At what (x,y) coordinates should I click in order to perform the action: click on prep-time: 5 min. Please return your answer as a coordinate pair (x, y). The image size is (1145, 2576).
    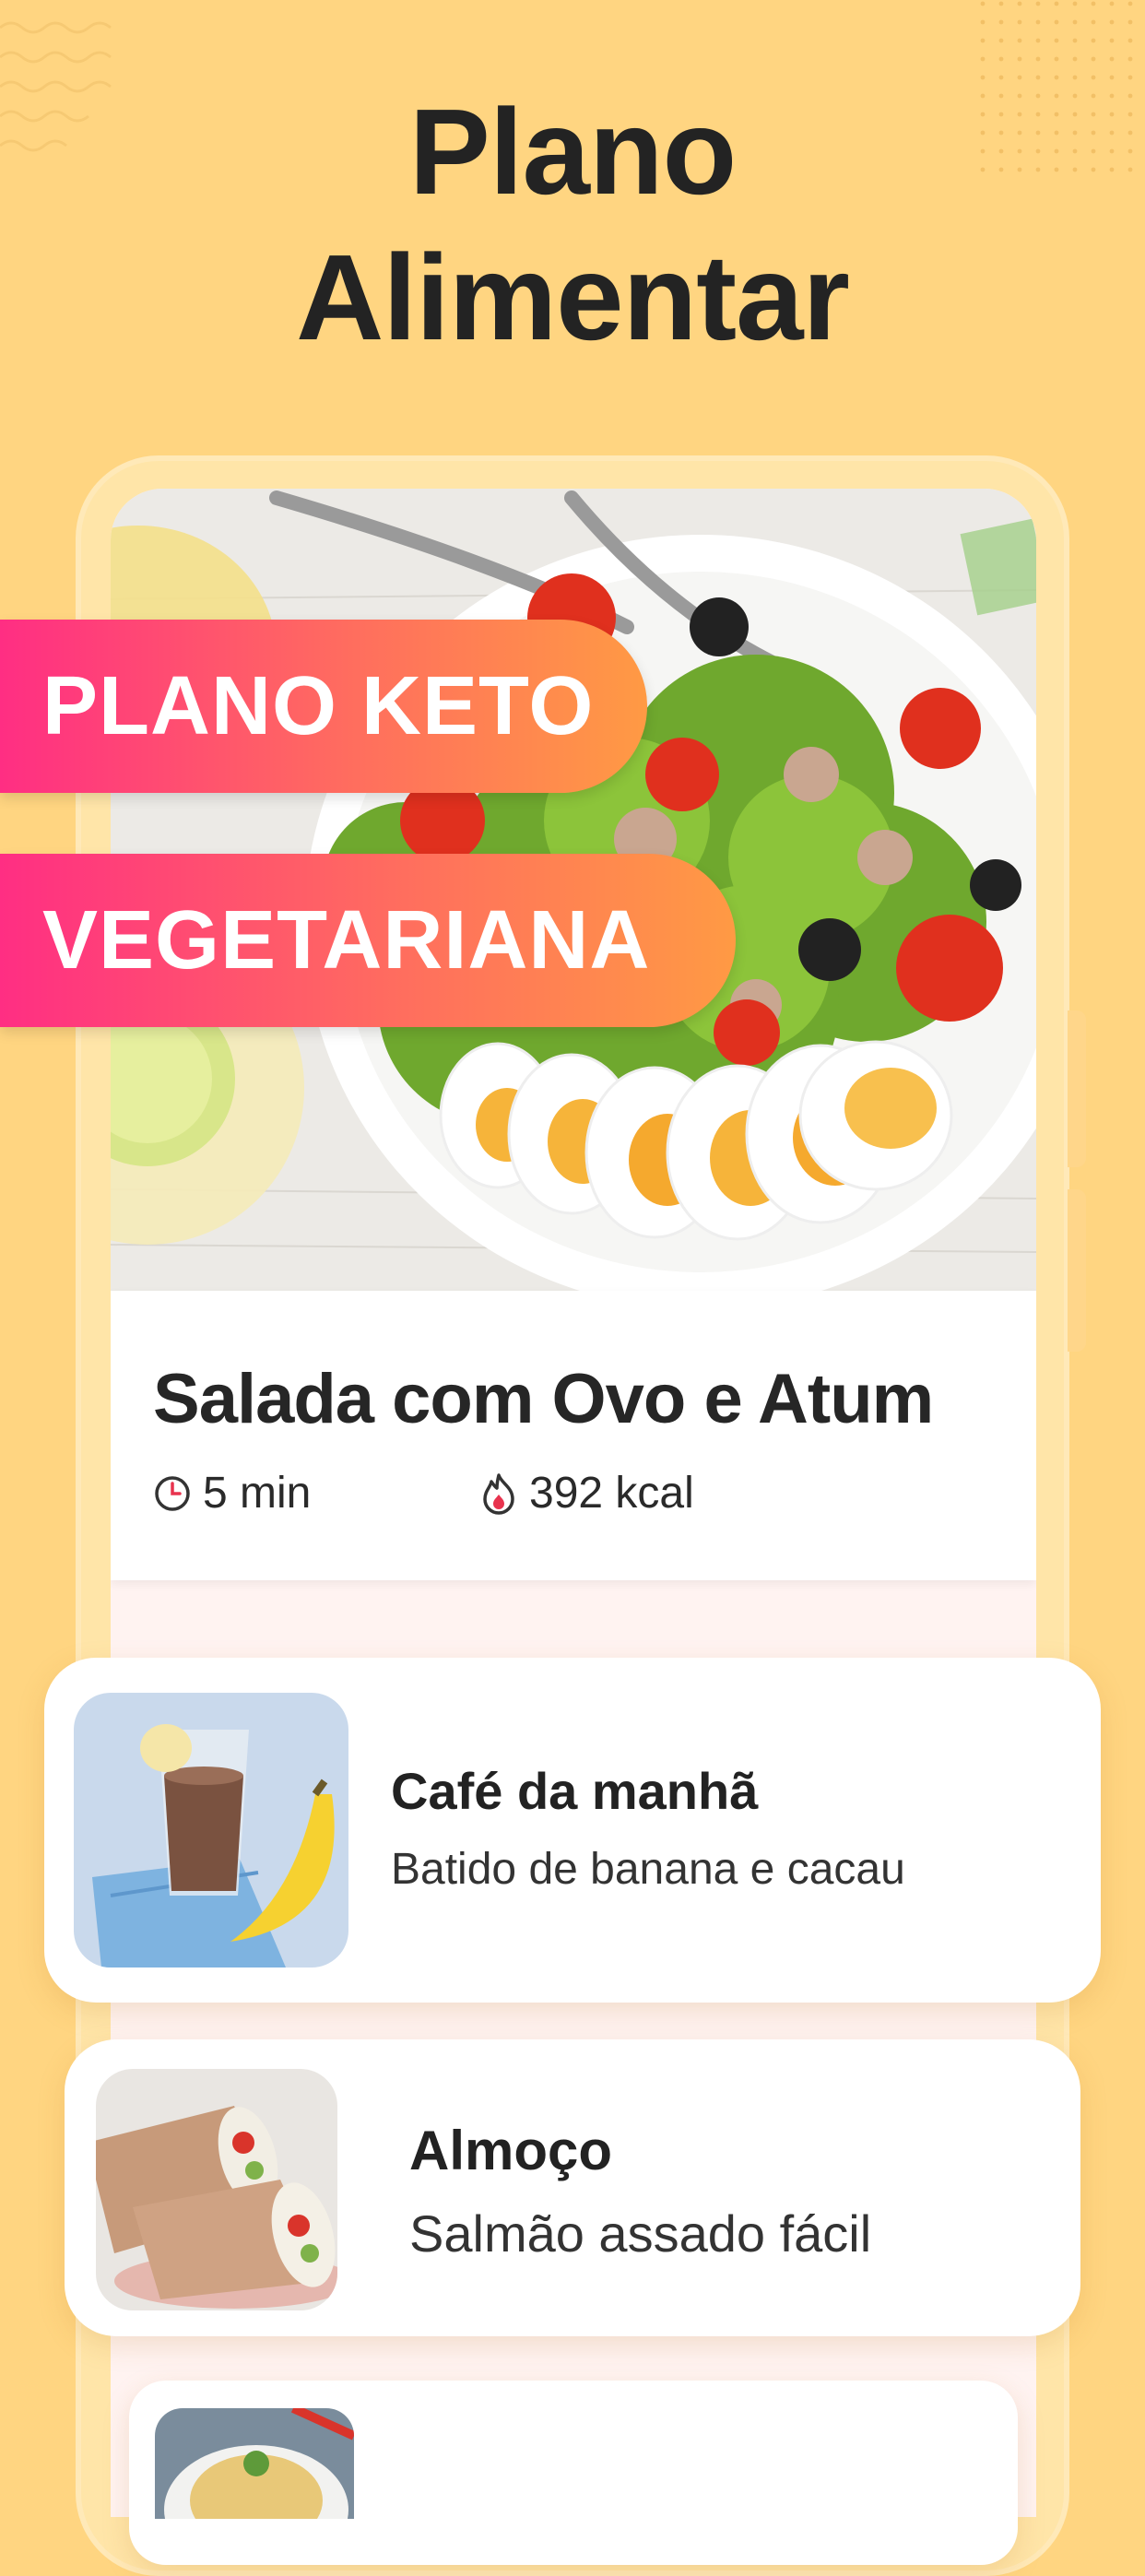
    Looking at the image, I should click on (232, 1493).